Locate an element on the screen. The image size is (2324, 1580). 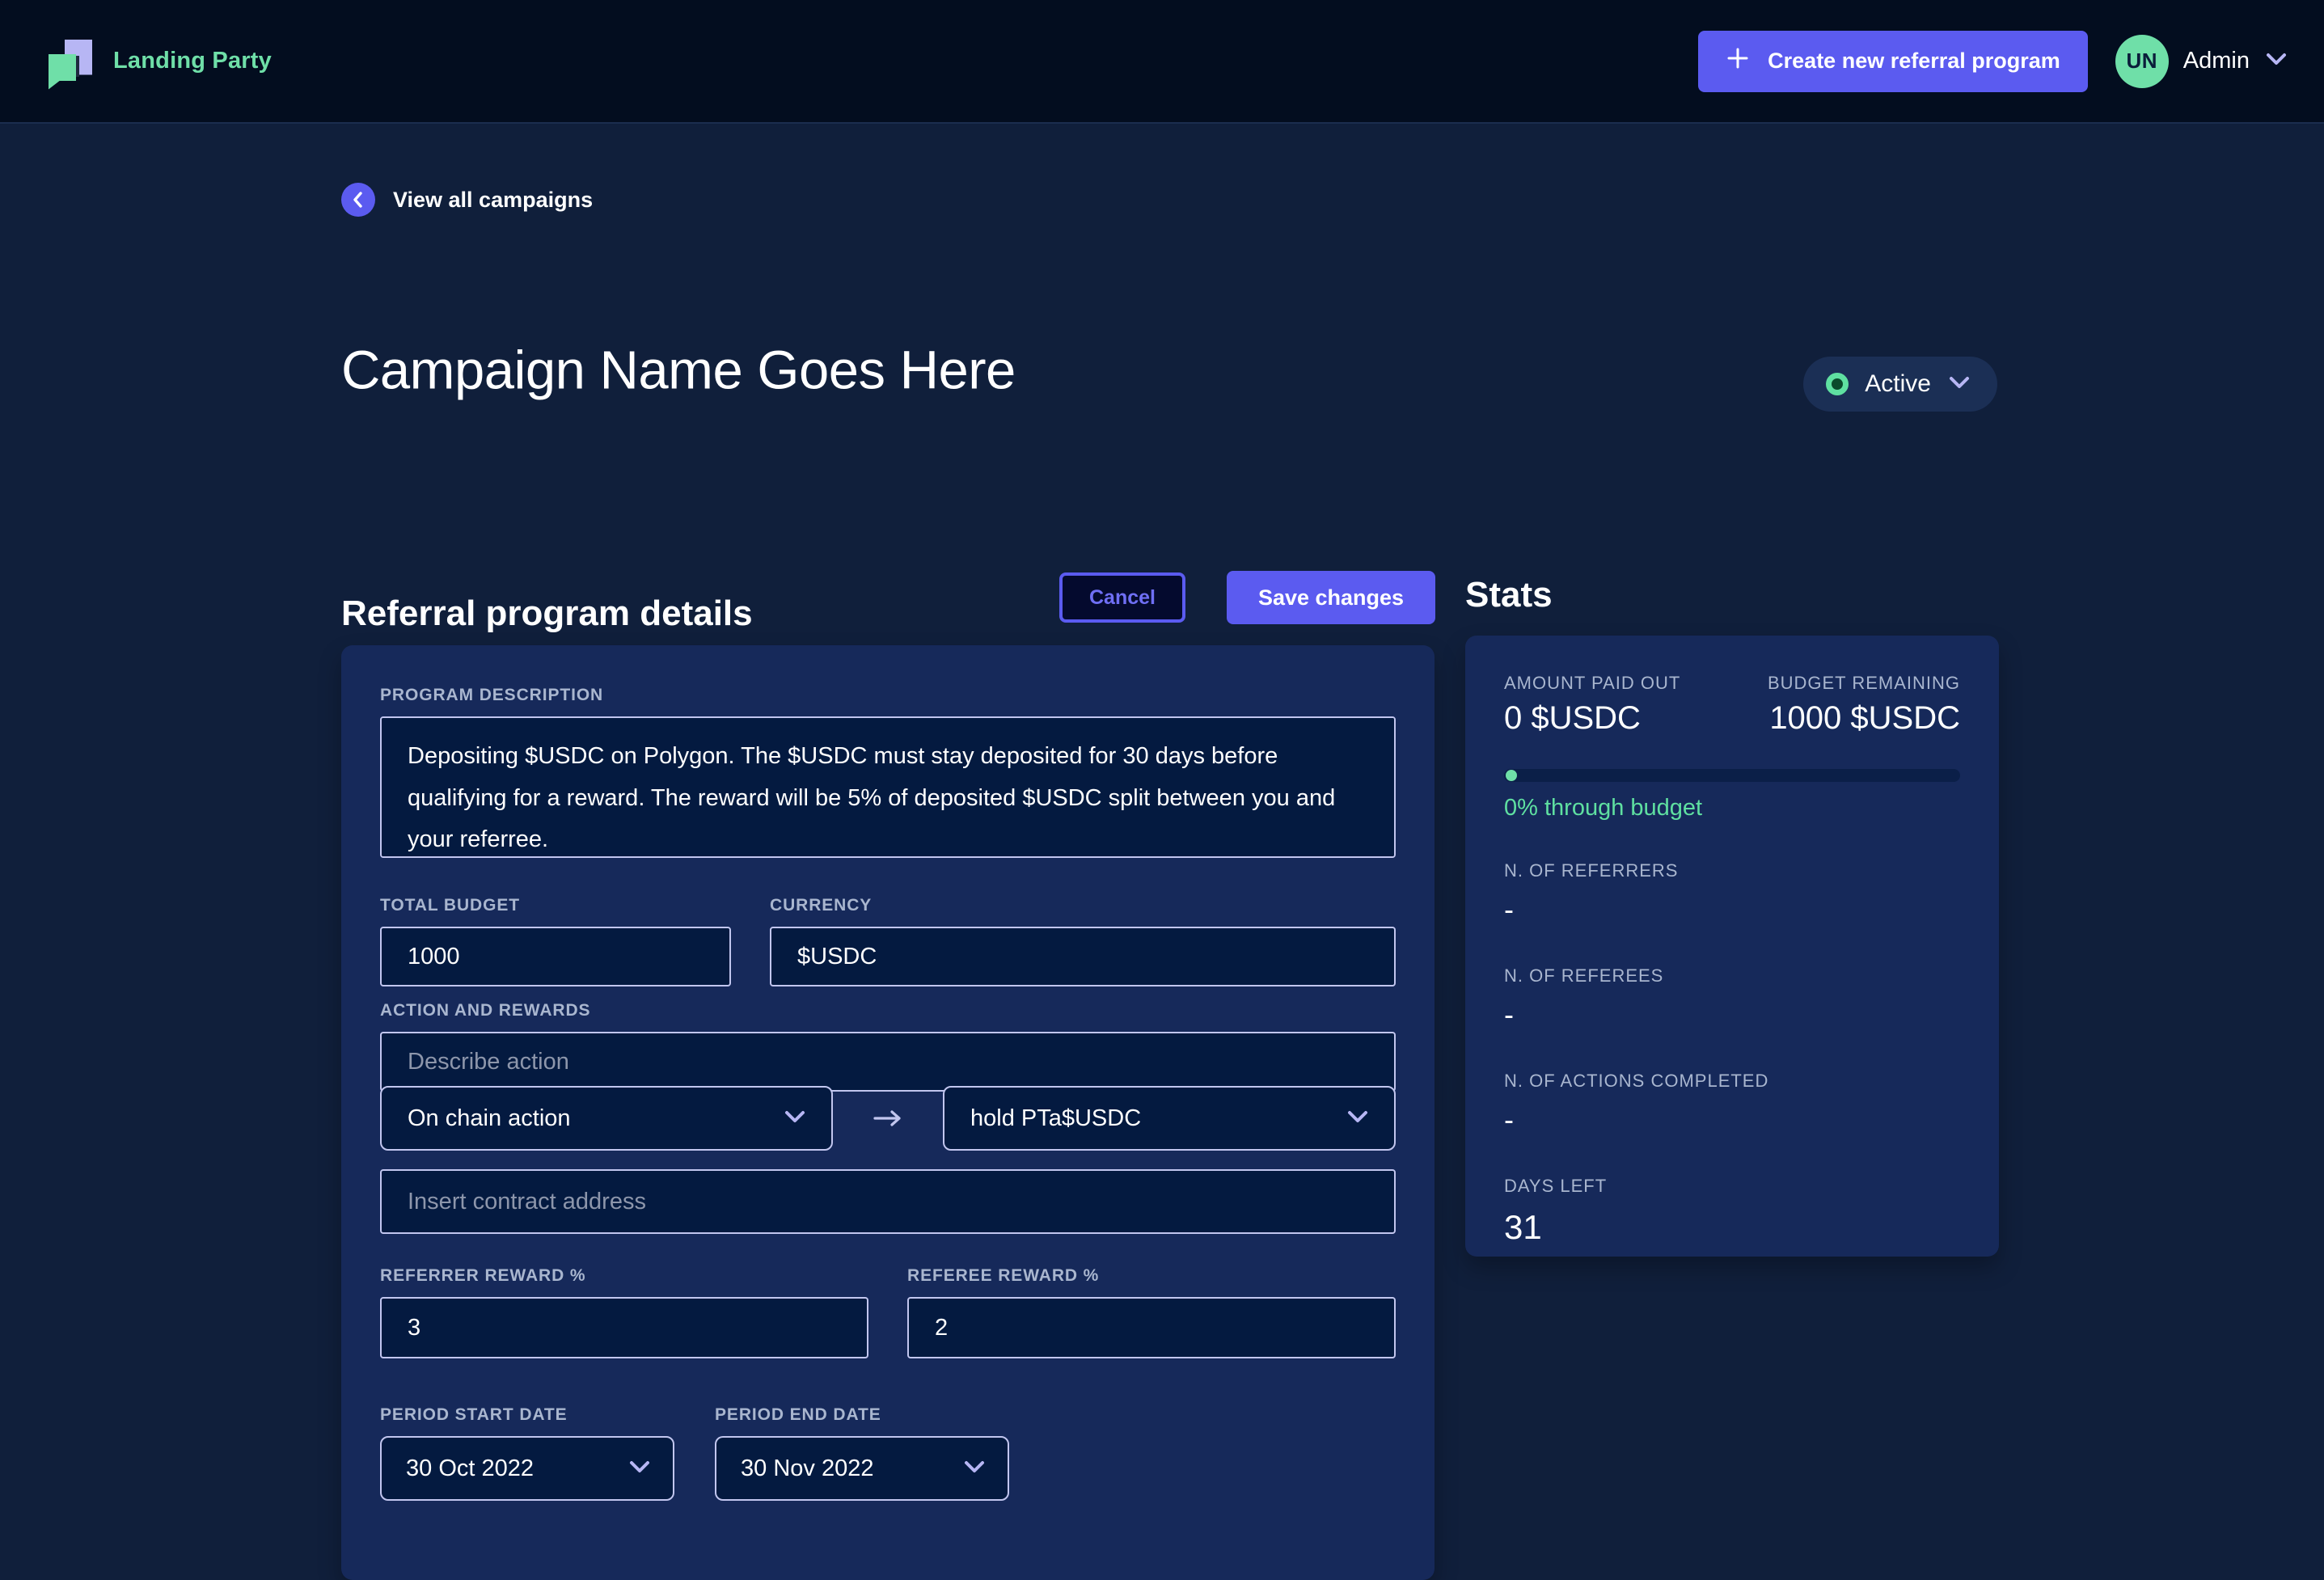
program-description-label: Program description is located at coordinates (492, 695).